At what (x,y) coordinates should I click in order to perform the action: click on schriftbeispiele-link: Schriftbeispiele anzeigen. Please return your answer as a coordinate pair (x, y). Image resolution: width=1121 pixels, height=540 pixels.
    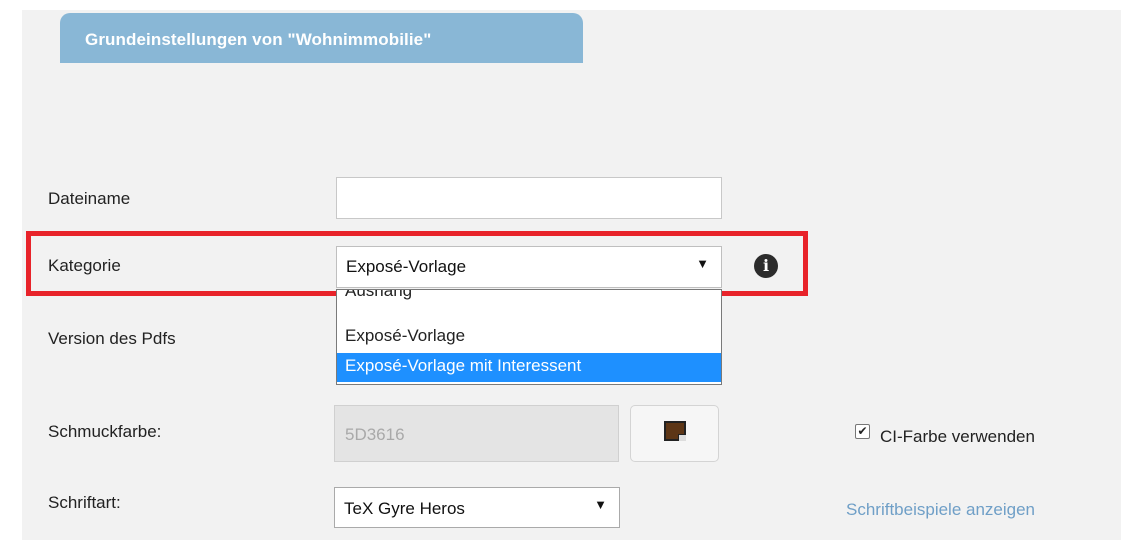
    Looking at the image, I should click on (940, 510).